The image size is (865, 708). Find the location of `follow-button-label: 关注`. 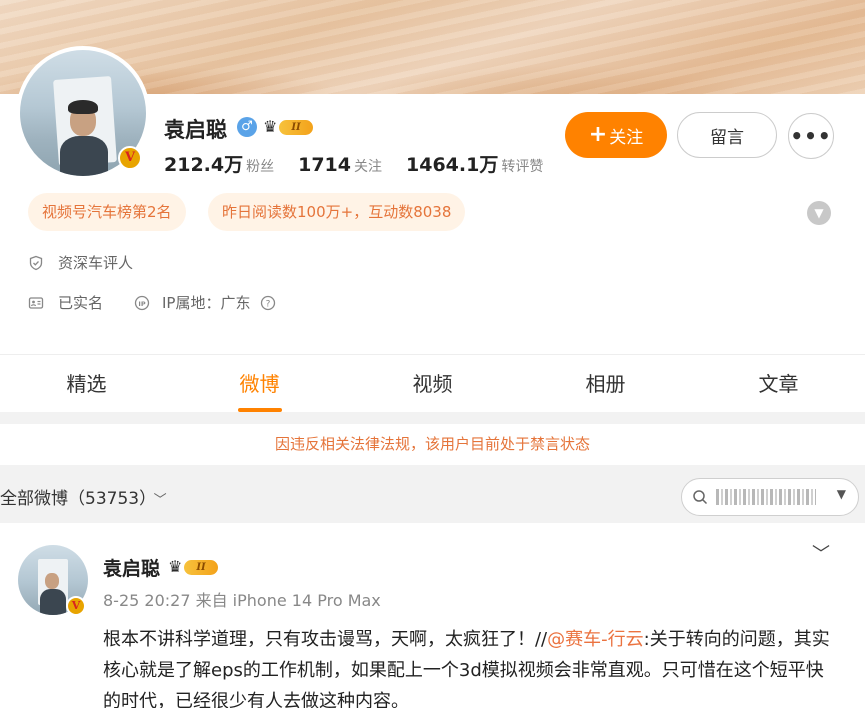

follow-button-label: 关注 is located at coordinates (626, 137).